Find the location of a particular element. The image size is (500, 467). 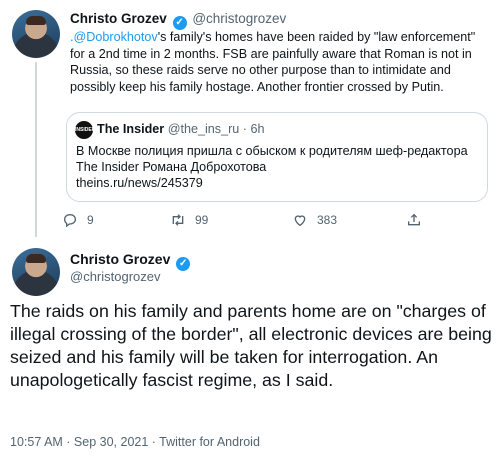

quoted-author-name: The Insider is located at coordinates (131, 129).